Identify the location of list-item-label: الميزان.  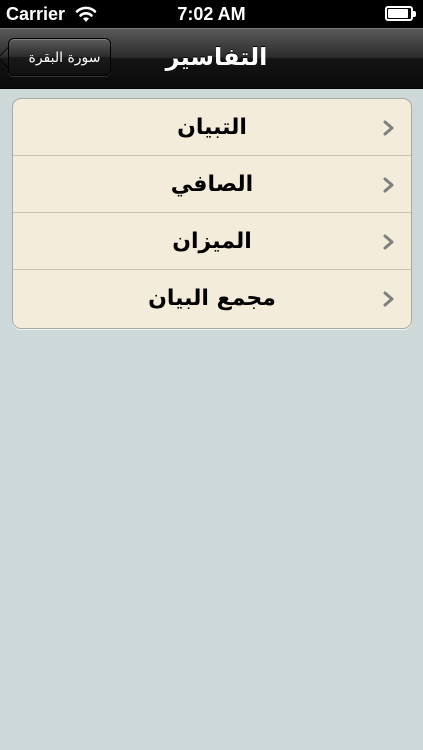
(212, 241).